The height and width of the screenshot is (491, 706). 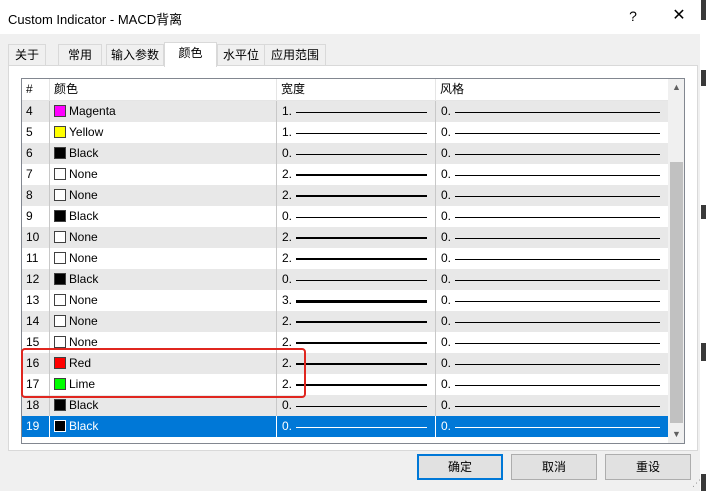 What do you see at coordinates (295, 55) in the screenshot?
I see `tab-visualization: 应用范围` at bounding box center [295, 55].